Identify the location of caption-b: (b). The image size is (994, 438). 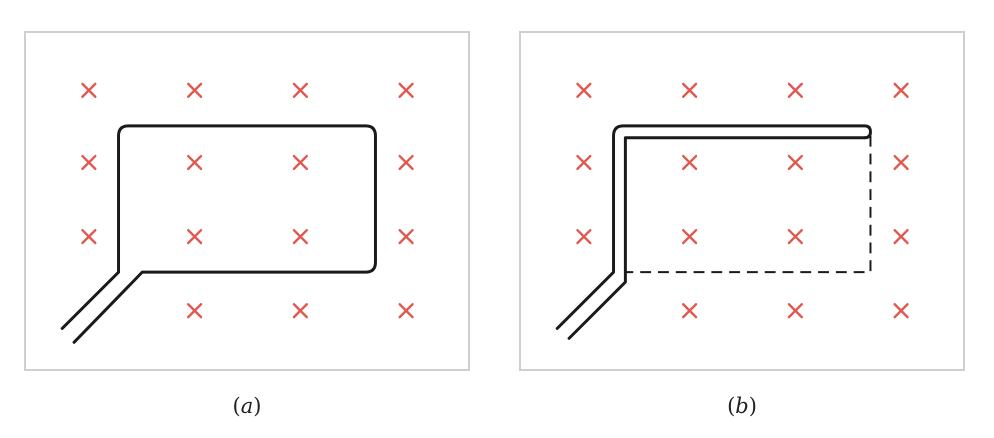
(742, 406).